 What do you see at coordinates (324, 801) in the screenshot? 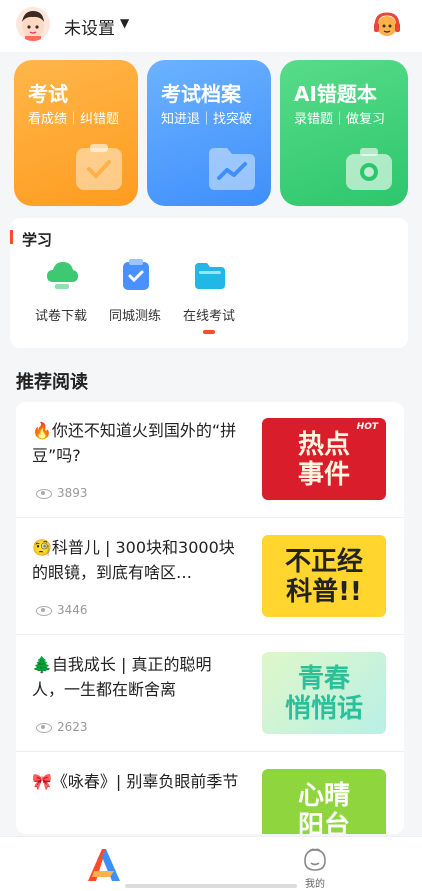
I see `article-thumbnail: 心晴 阳台` at bounding box center [324, 801].